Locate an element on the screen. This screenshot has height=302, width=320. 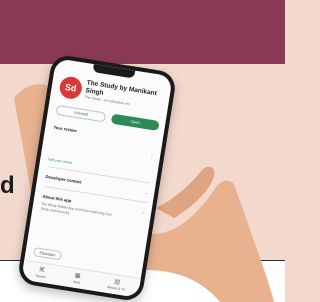
open-button: Open is located at coordinates (135, 122).